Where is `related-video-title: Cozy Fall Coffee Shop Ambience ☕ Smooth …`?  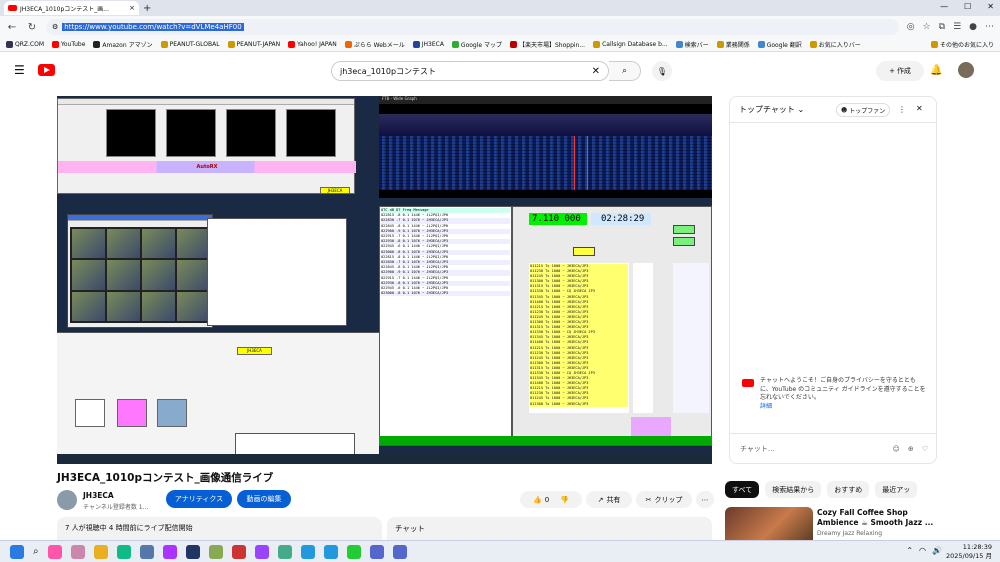 related-video-title: Cozy Fall Coffee Shop Ambience ☕ Smooth … is located at coordinates (877, 518).